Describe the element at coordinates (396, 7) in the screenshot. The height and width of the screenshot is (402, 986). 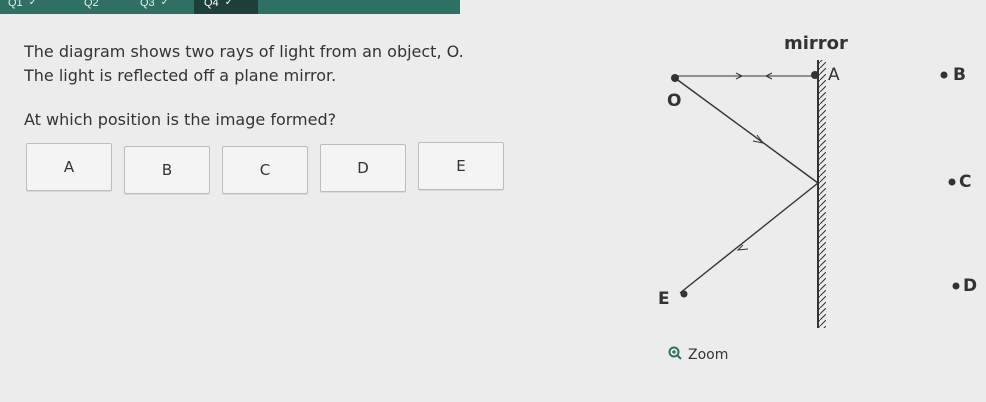
I see `tab-q6` at that location.